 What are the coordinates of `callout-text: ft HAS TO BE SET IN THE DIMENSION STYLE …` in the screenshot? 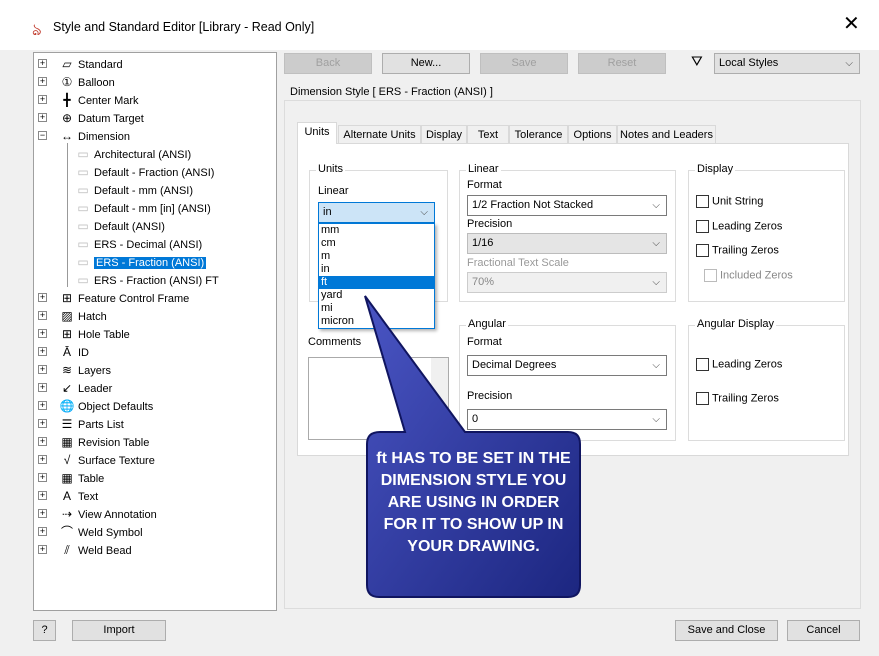 It's located at (473, 502).